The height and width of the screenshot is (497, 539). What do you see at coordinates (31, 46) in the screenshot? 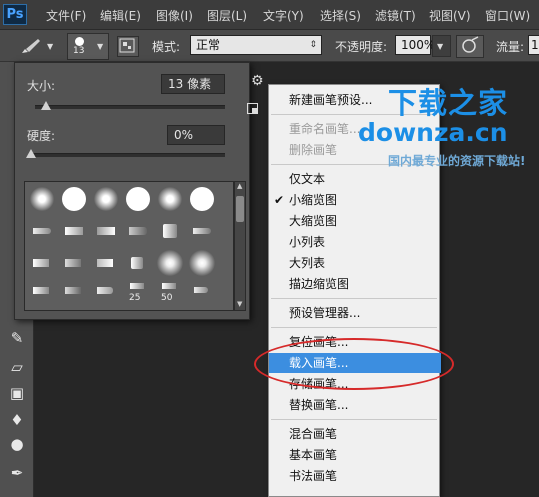
I see `brush-tool-icon` at bounding box center [31, 46].